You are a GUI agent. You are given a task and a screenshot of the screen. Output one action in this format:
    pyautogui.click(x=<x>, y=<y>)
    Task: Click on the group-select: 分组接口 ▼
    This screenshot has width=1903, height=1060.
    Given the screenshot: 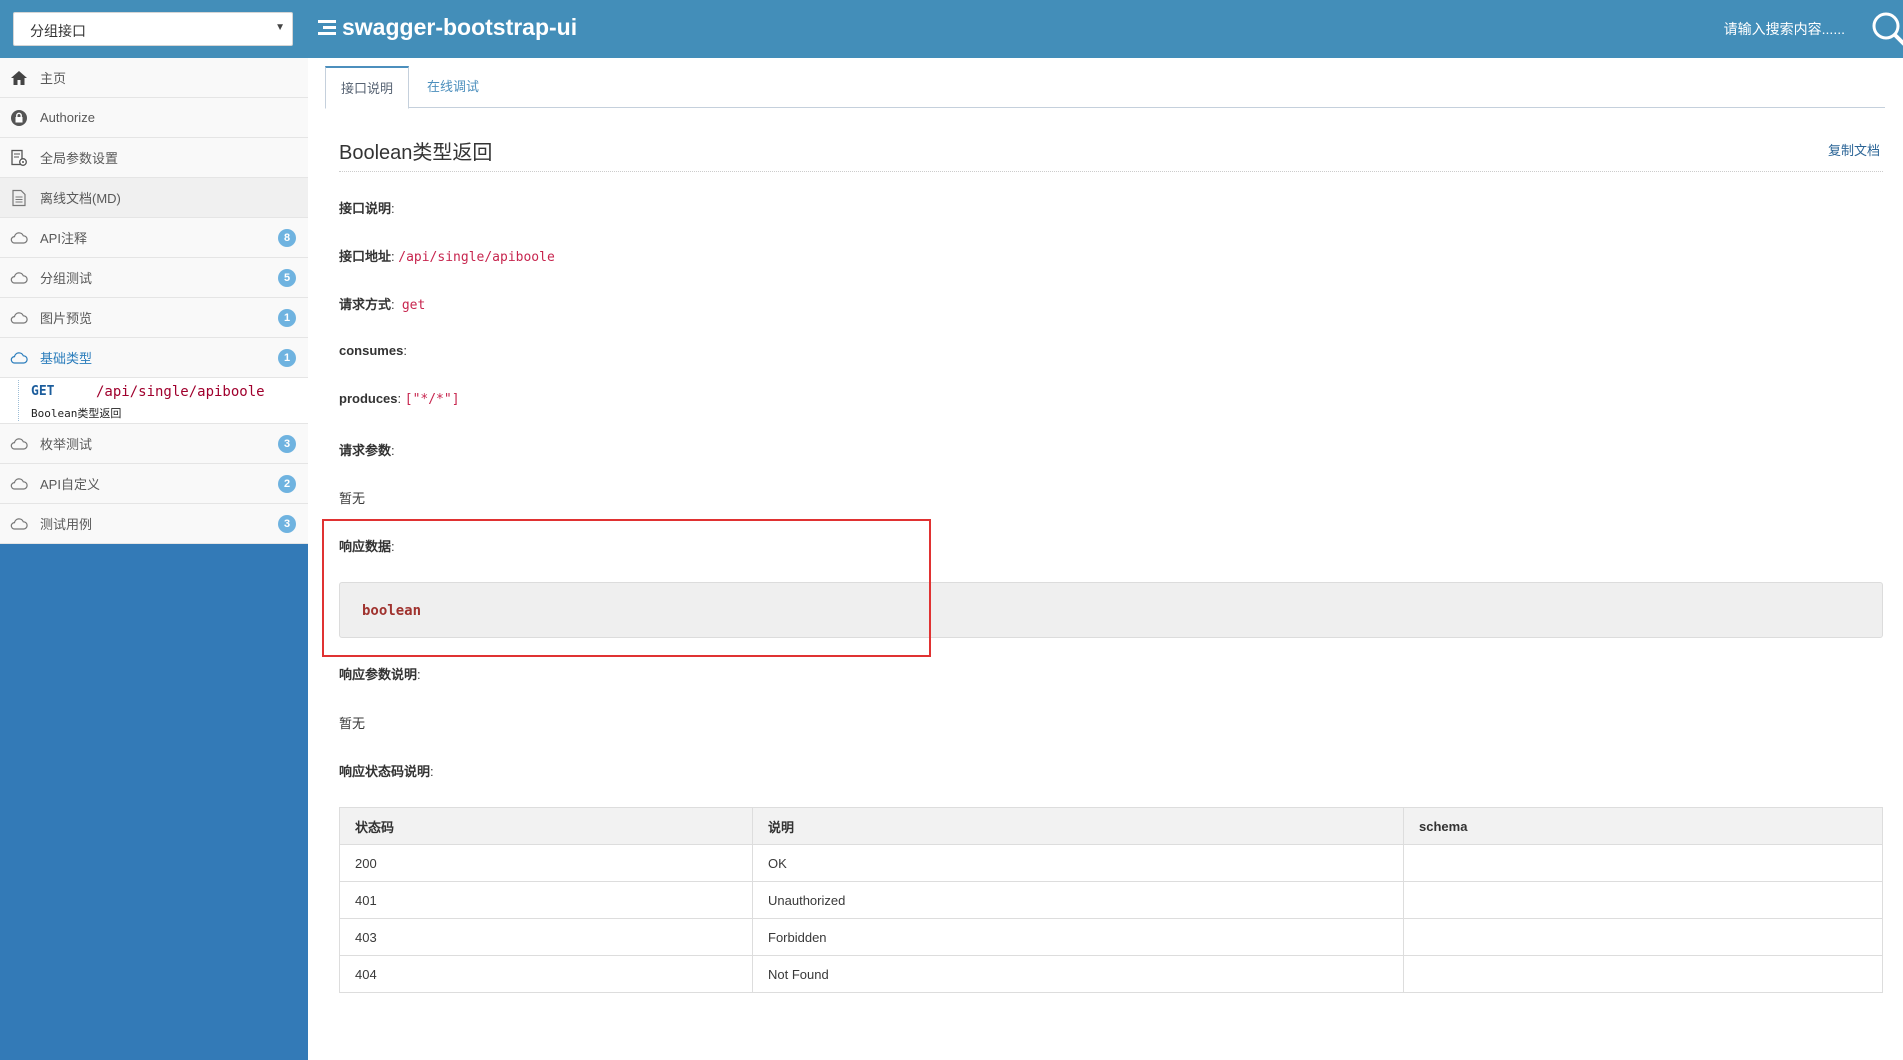 What is the action you would take?
    pyautogui.click(x=153, y=29)
    